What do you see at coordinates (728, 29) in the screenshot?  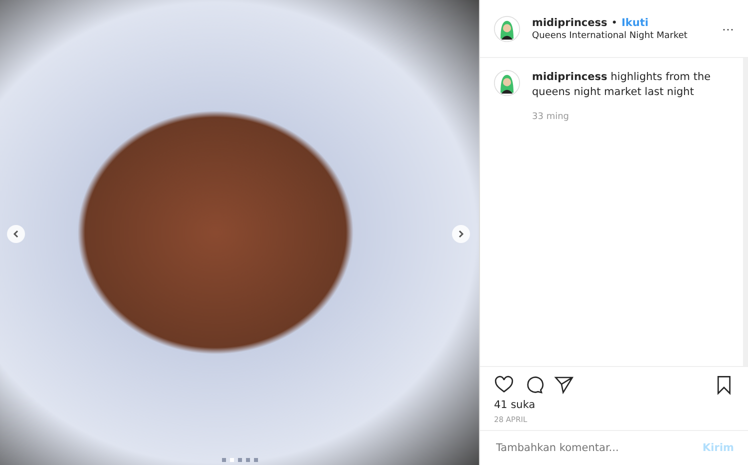 I see `more-options-button: ···` at bounding box center [728, 29].